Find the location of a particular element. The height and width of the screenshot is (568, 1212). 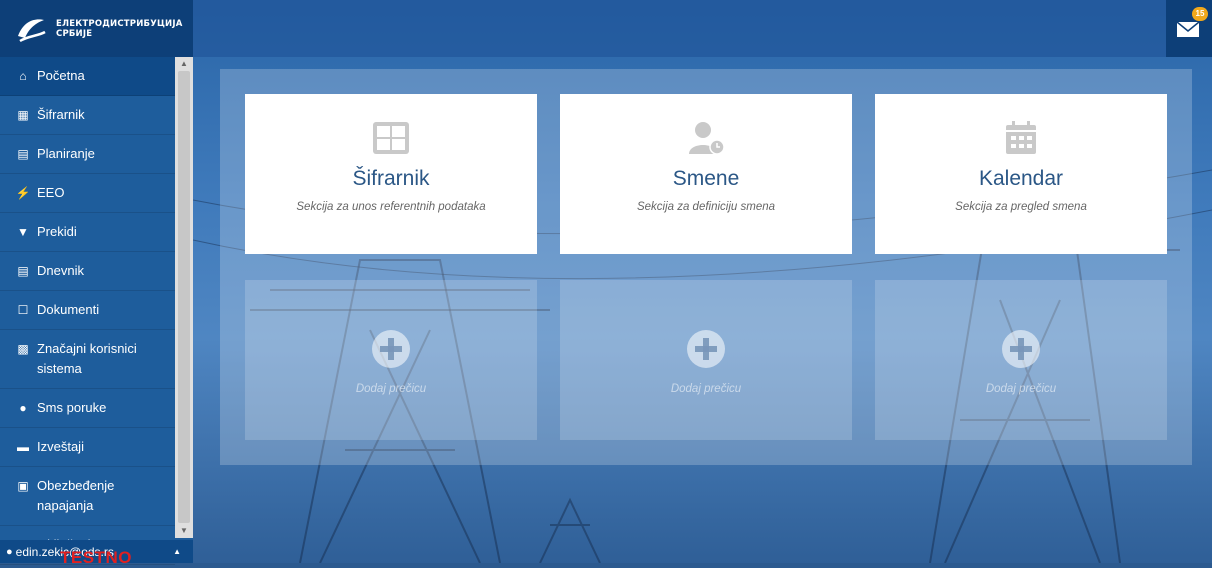

user-clock-icon is located at coordinates (707, 138).